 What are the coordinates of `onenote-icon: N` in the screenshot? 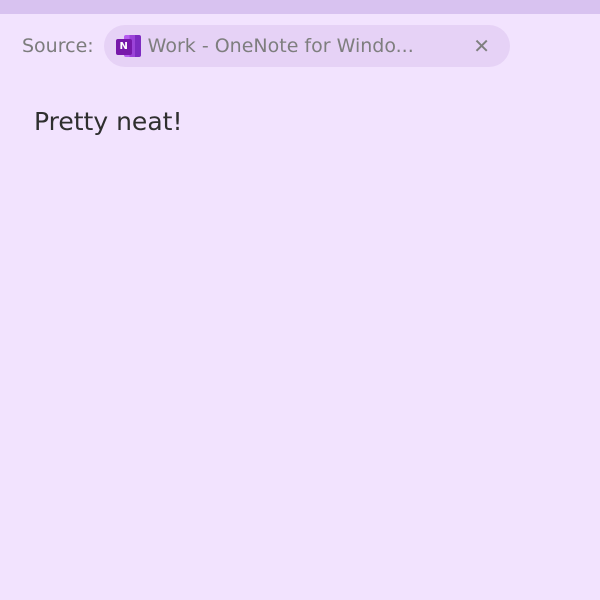 It's located at (128, 46).